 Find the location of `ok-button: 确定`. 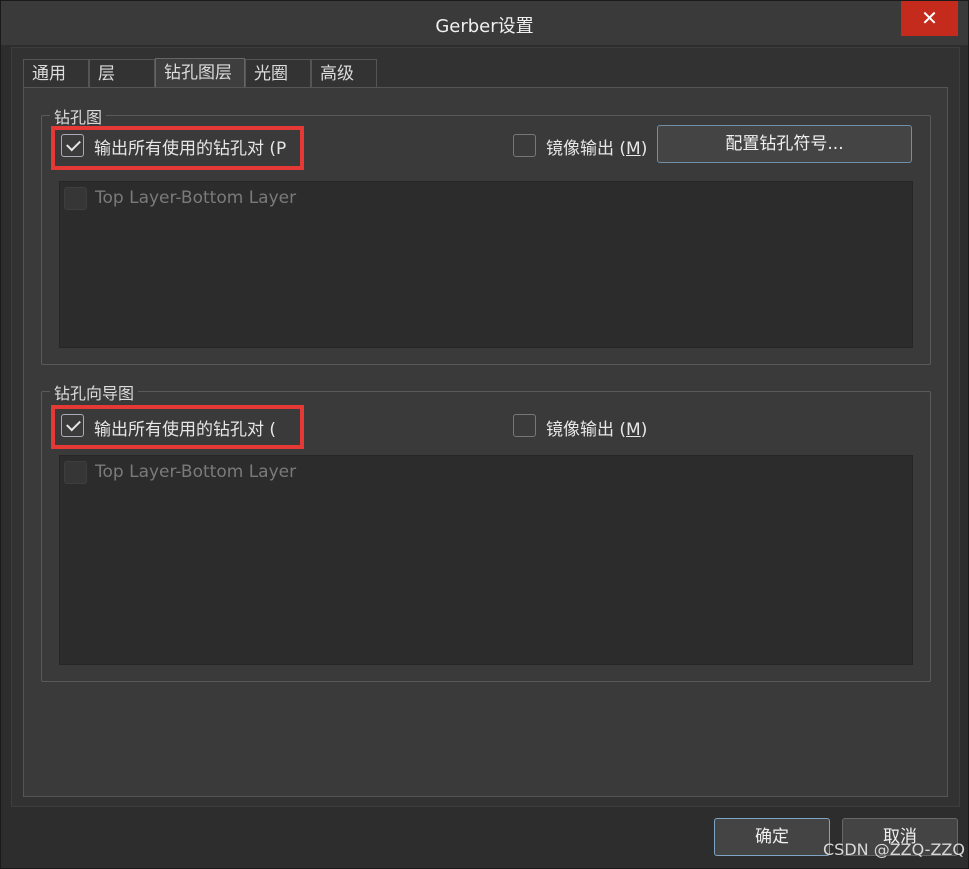

ok-button: 确定 is located at coordinates (772, 837).